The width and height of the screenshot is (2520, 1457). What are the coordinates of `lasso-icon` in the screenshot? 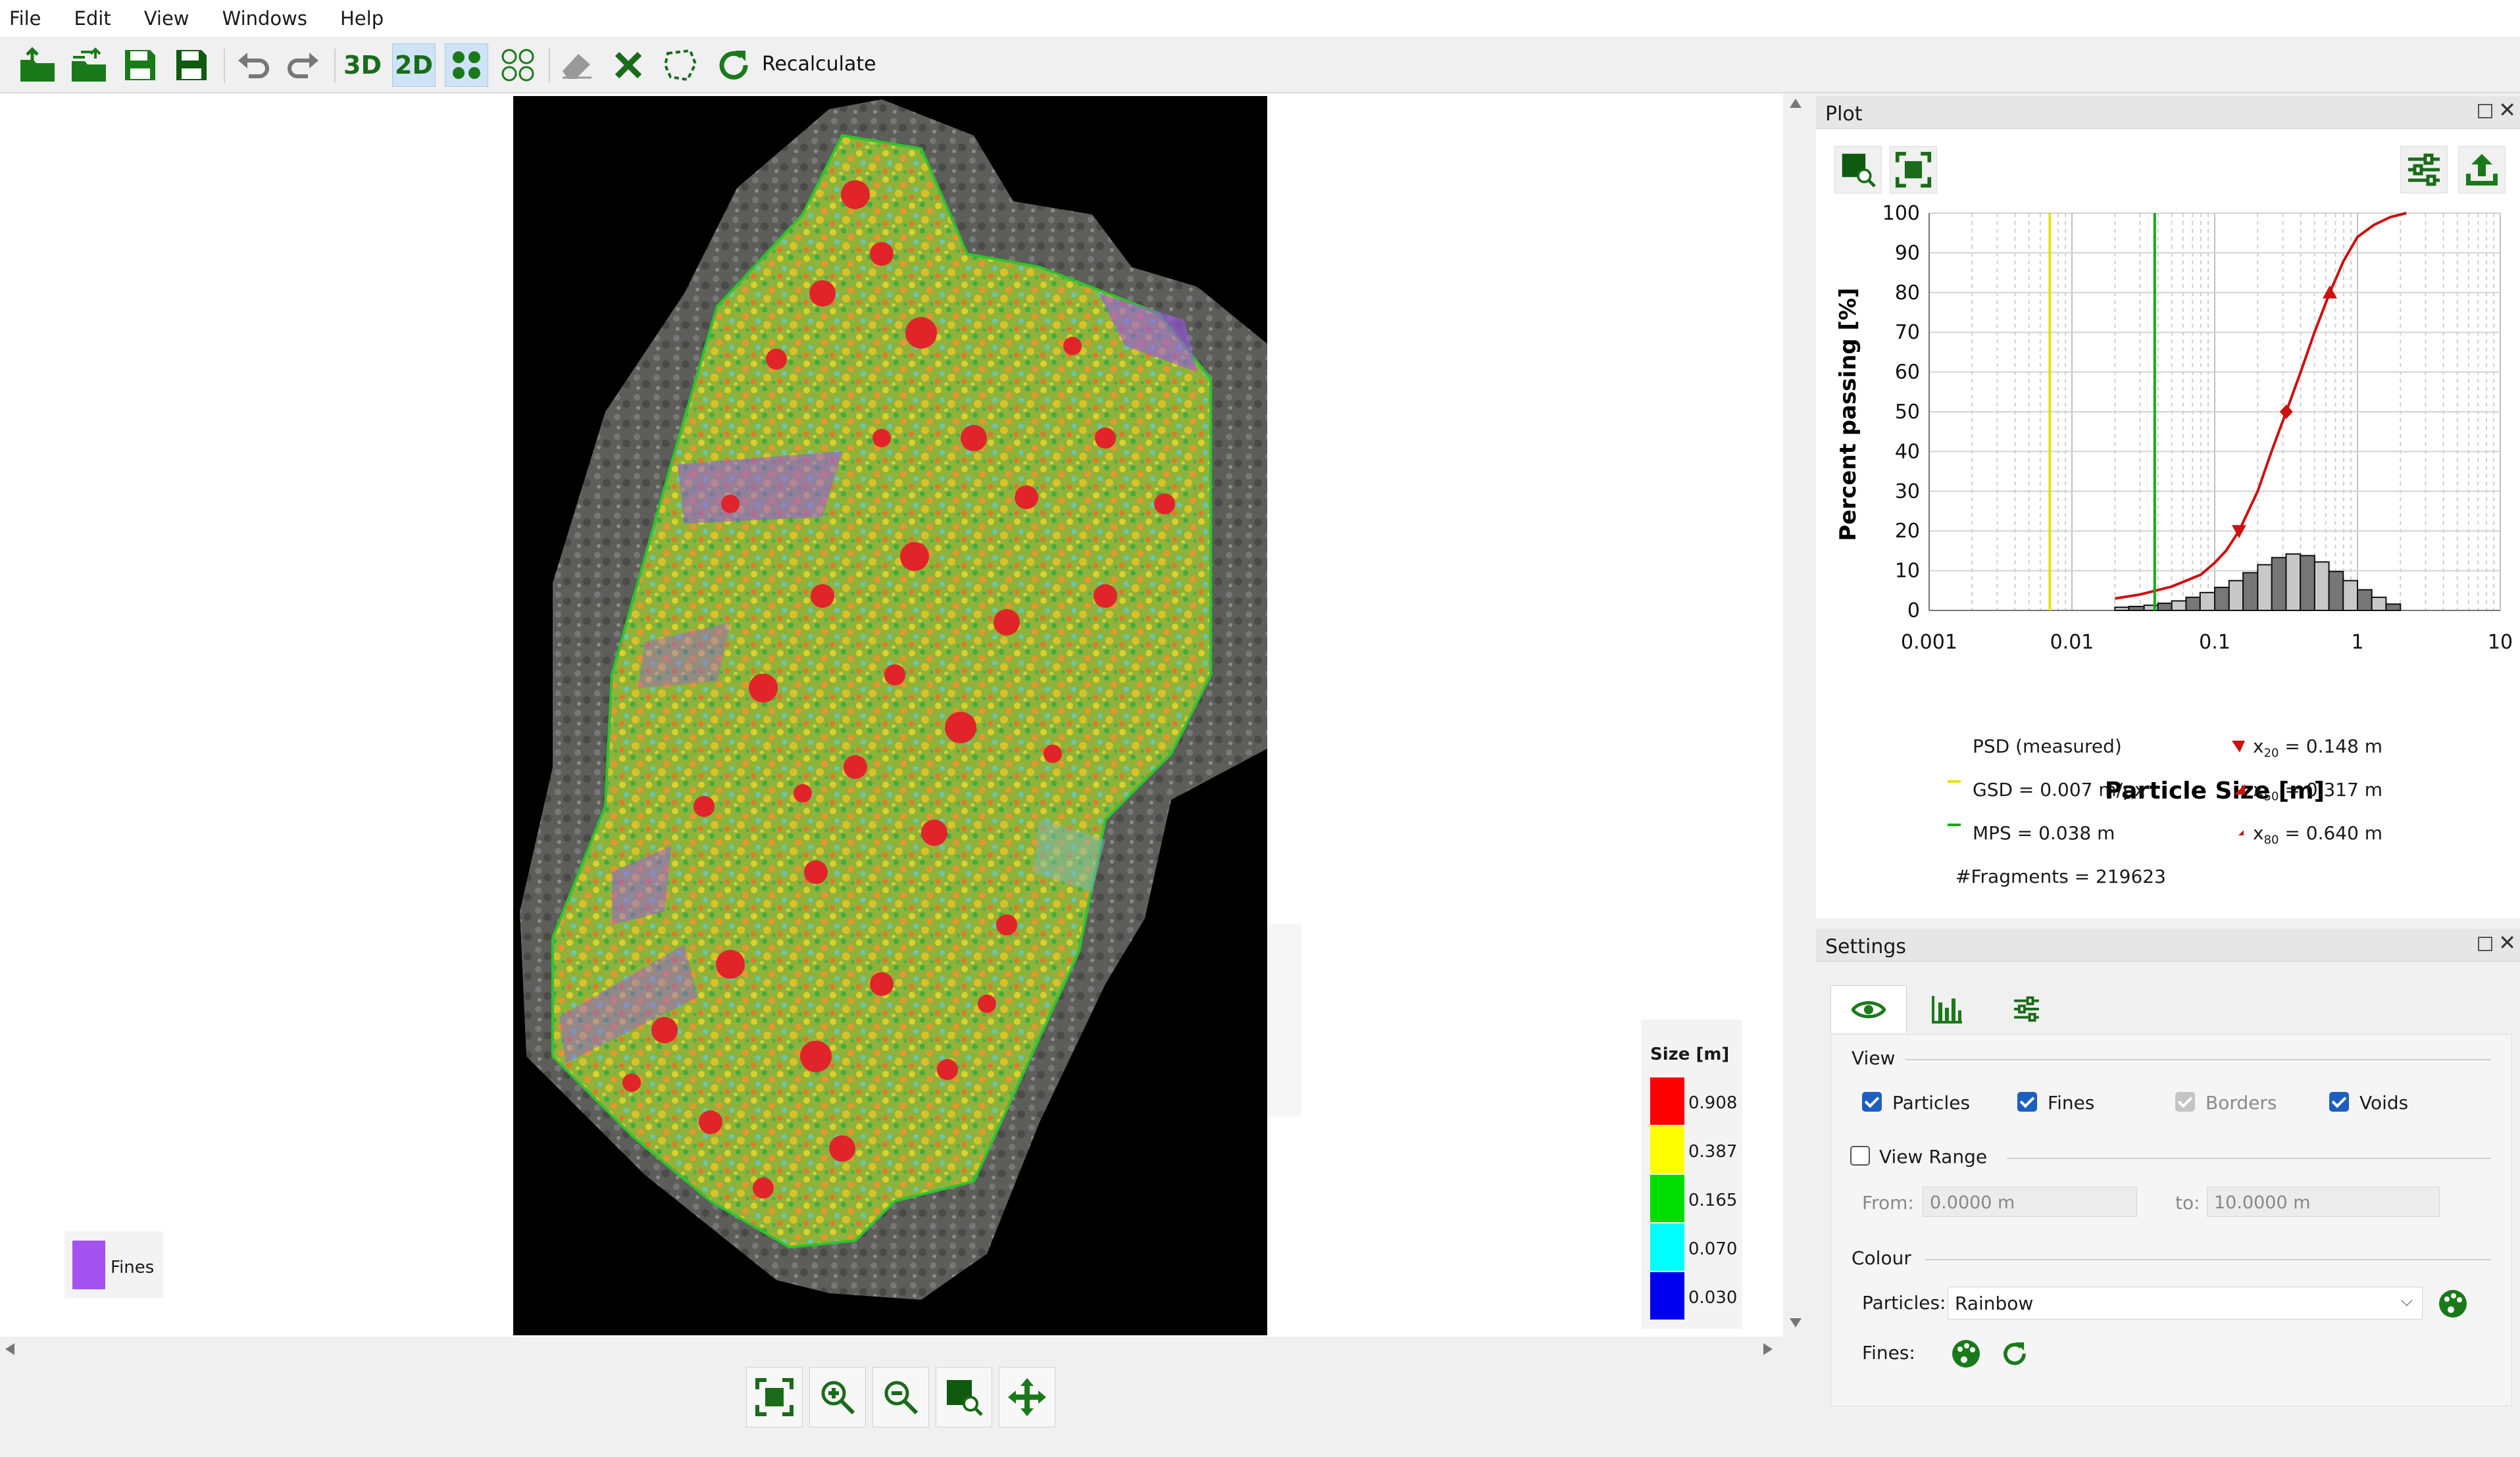 It's located at (679, 65).